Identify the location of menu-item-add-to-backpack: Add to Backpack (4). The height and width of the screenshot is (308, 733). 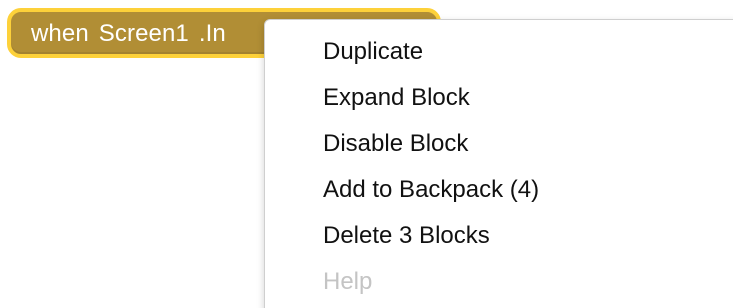
(499, 193).